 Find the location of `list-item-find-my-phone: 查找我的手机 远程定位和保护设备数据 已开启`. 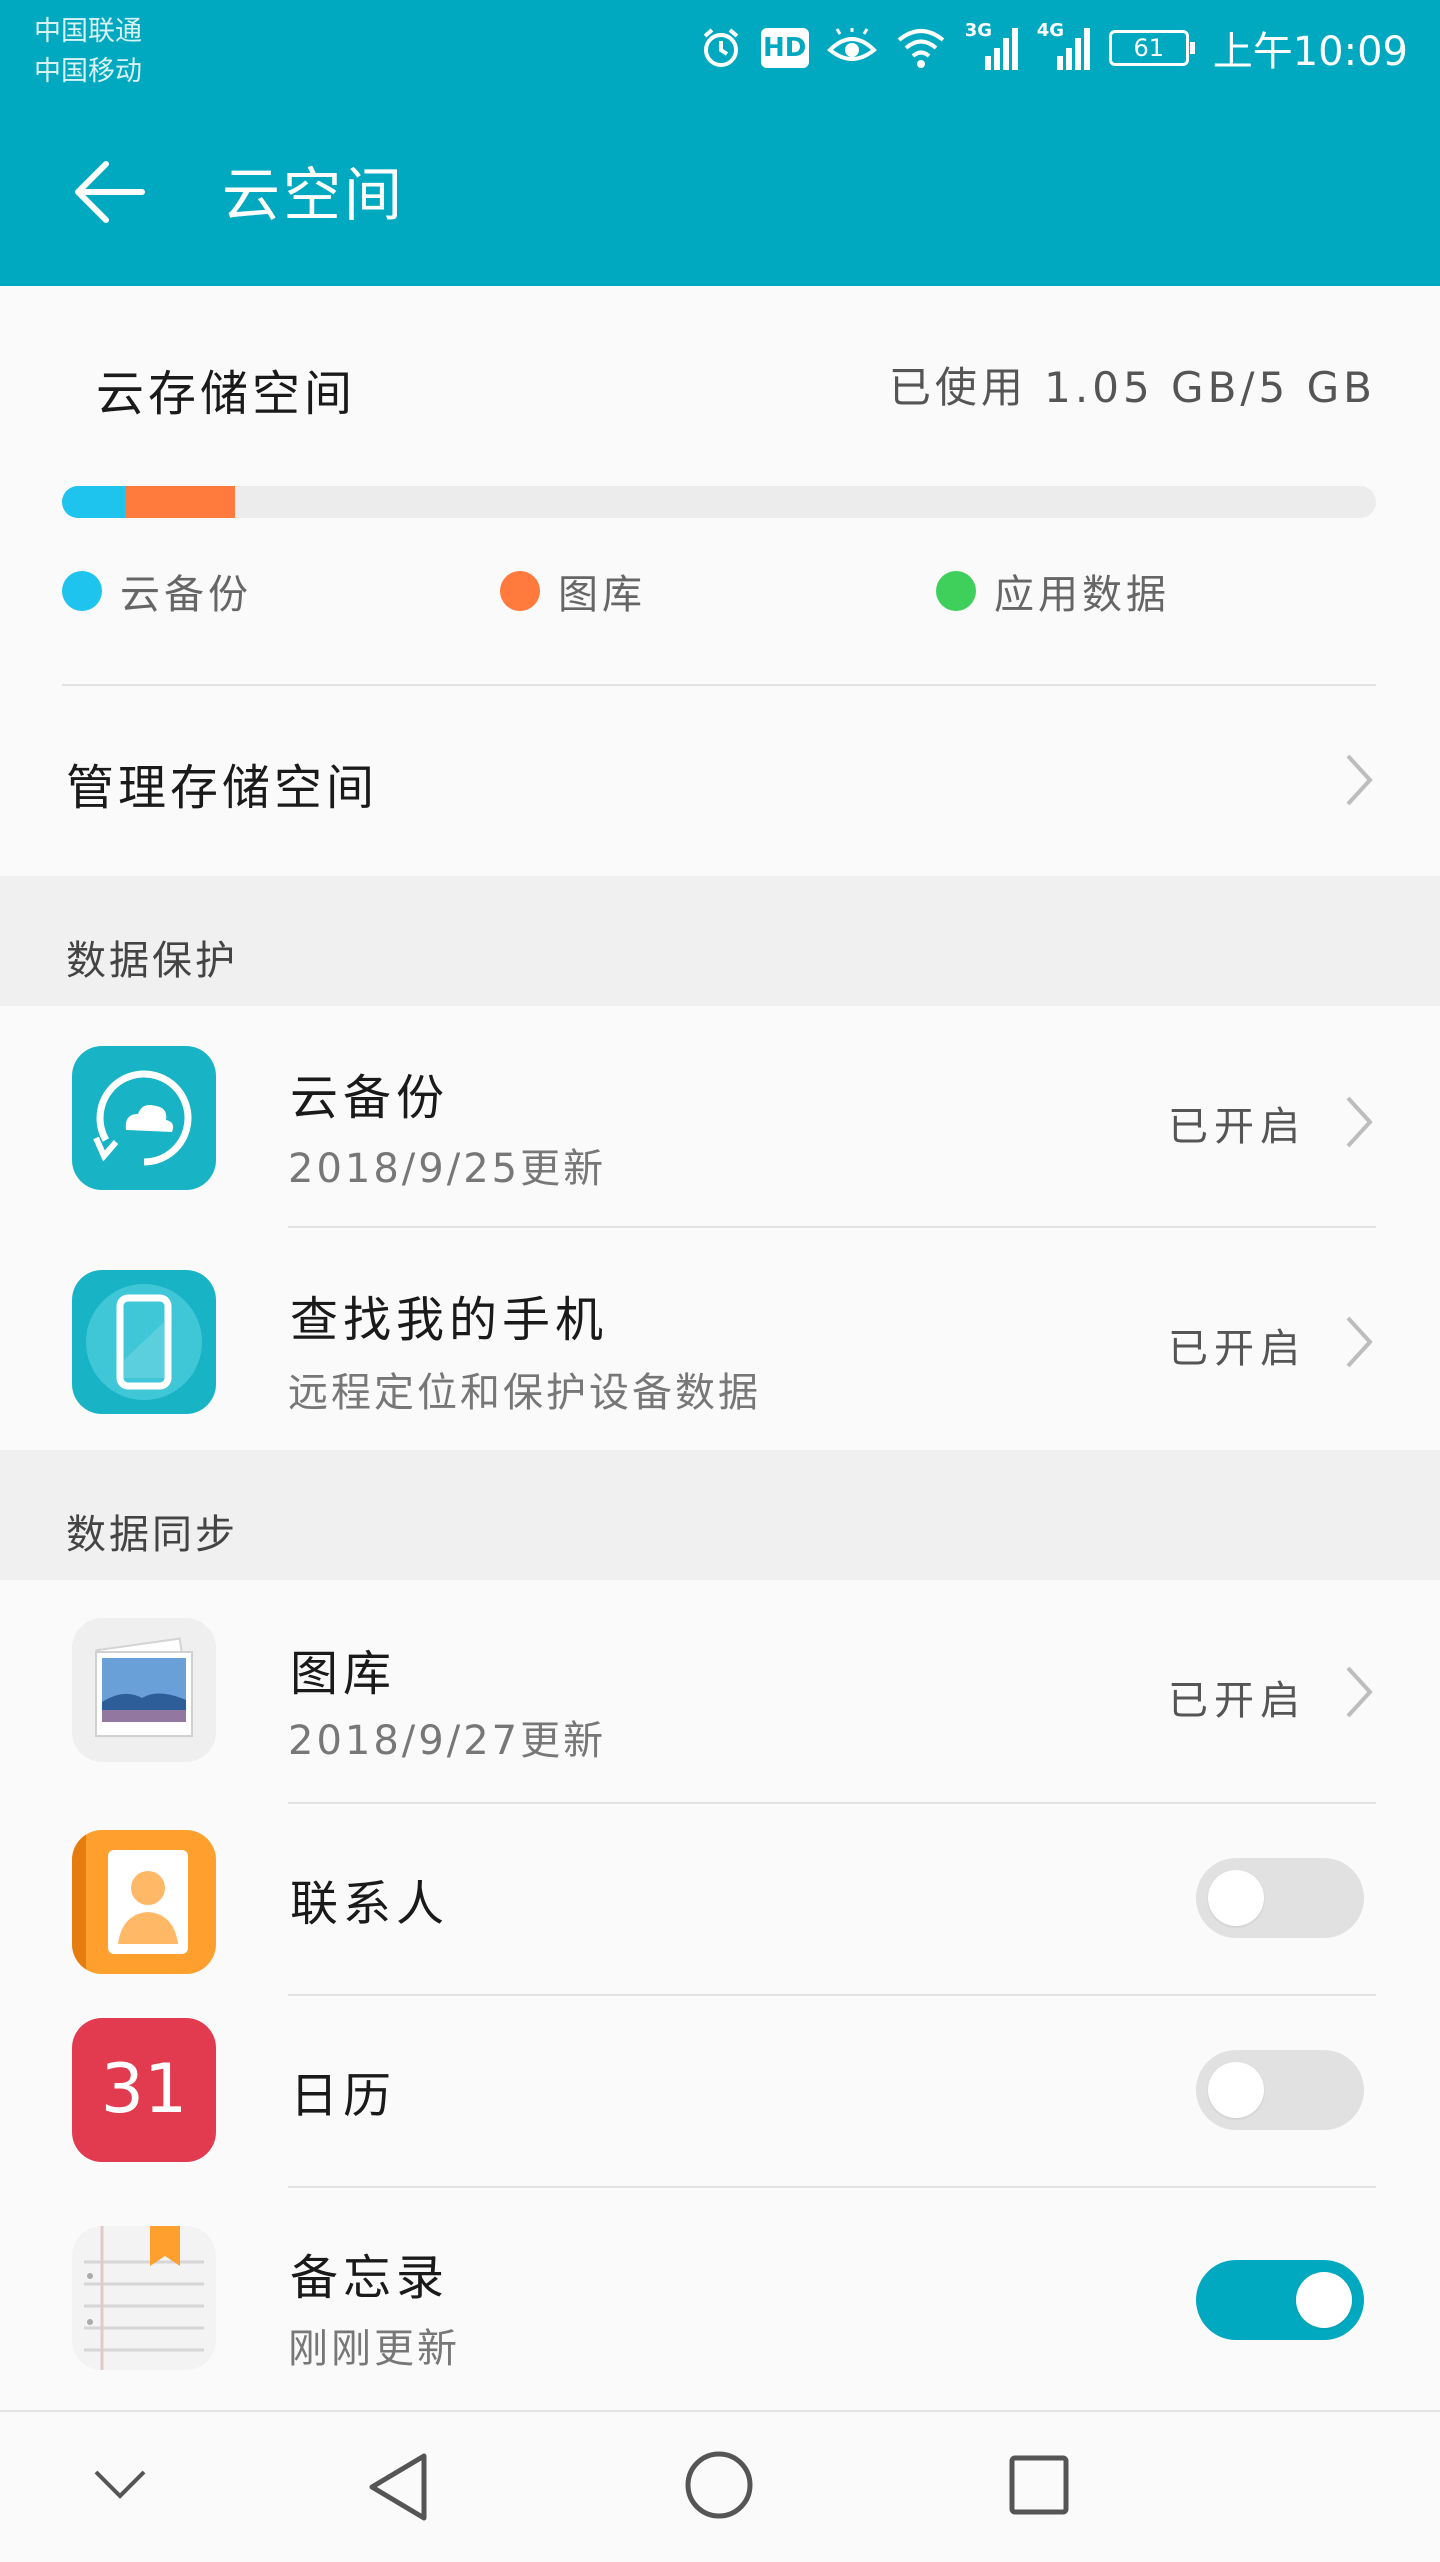

list-item-find-my-phone: 查找我的手机 远程定位和保护设备数据 已开启 is located at coordinates (720, 1339).